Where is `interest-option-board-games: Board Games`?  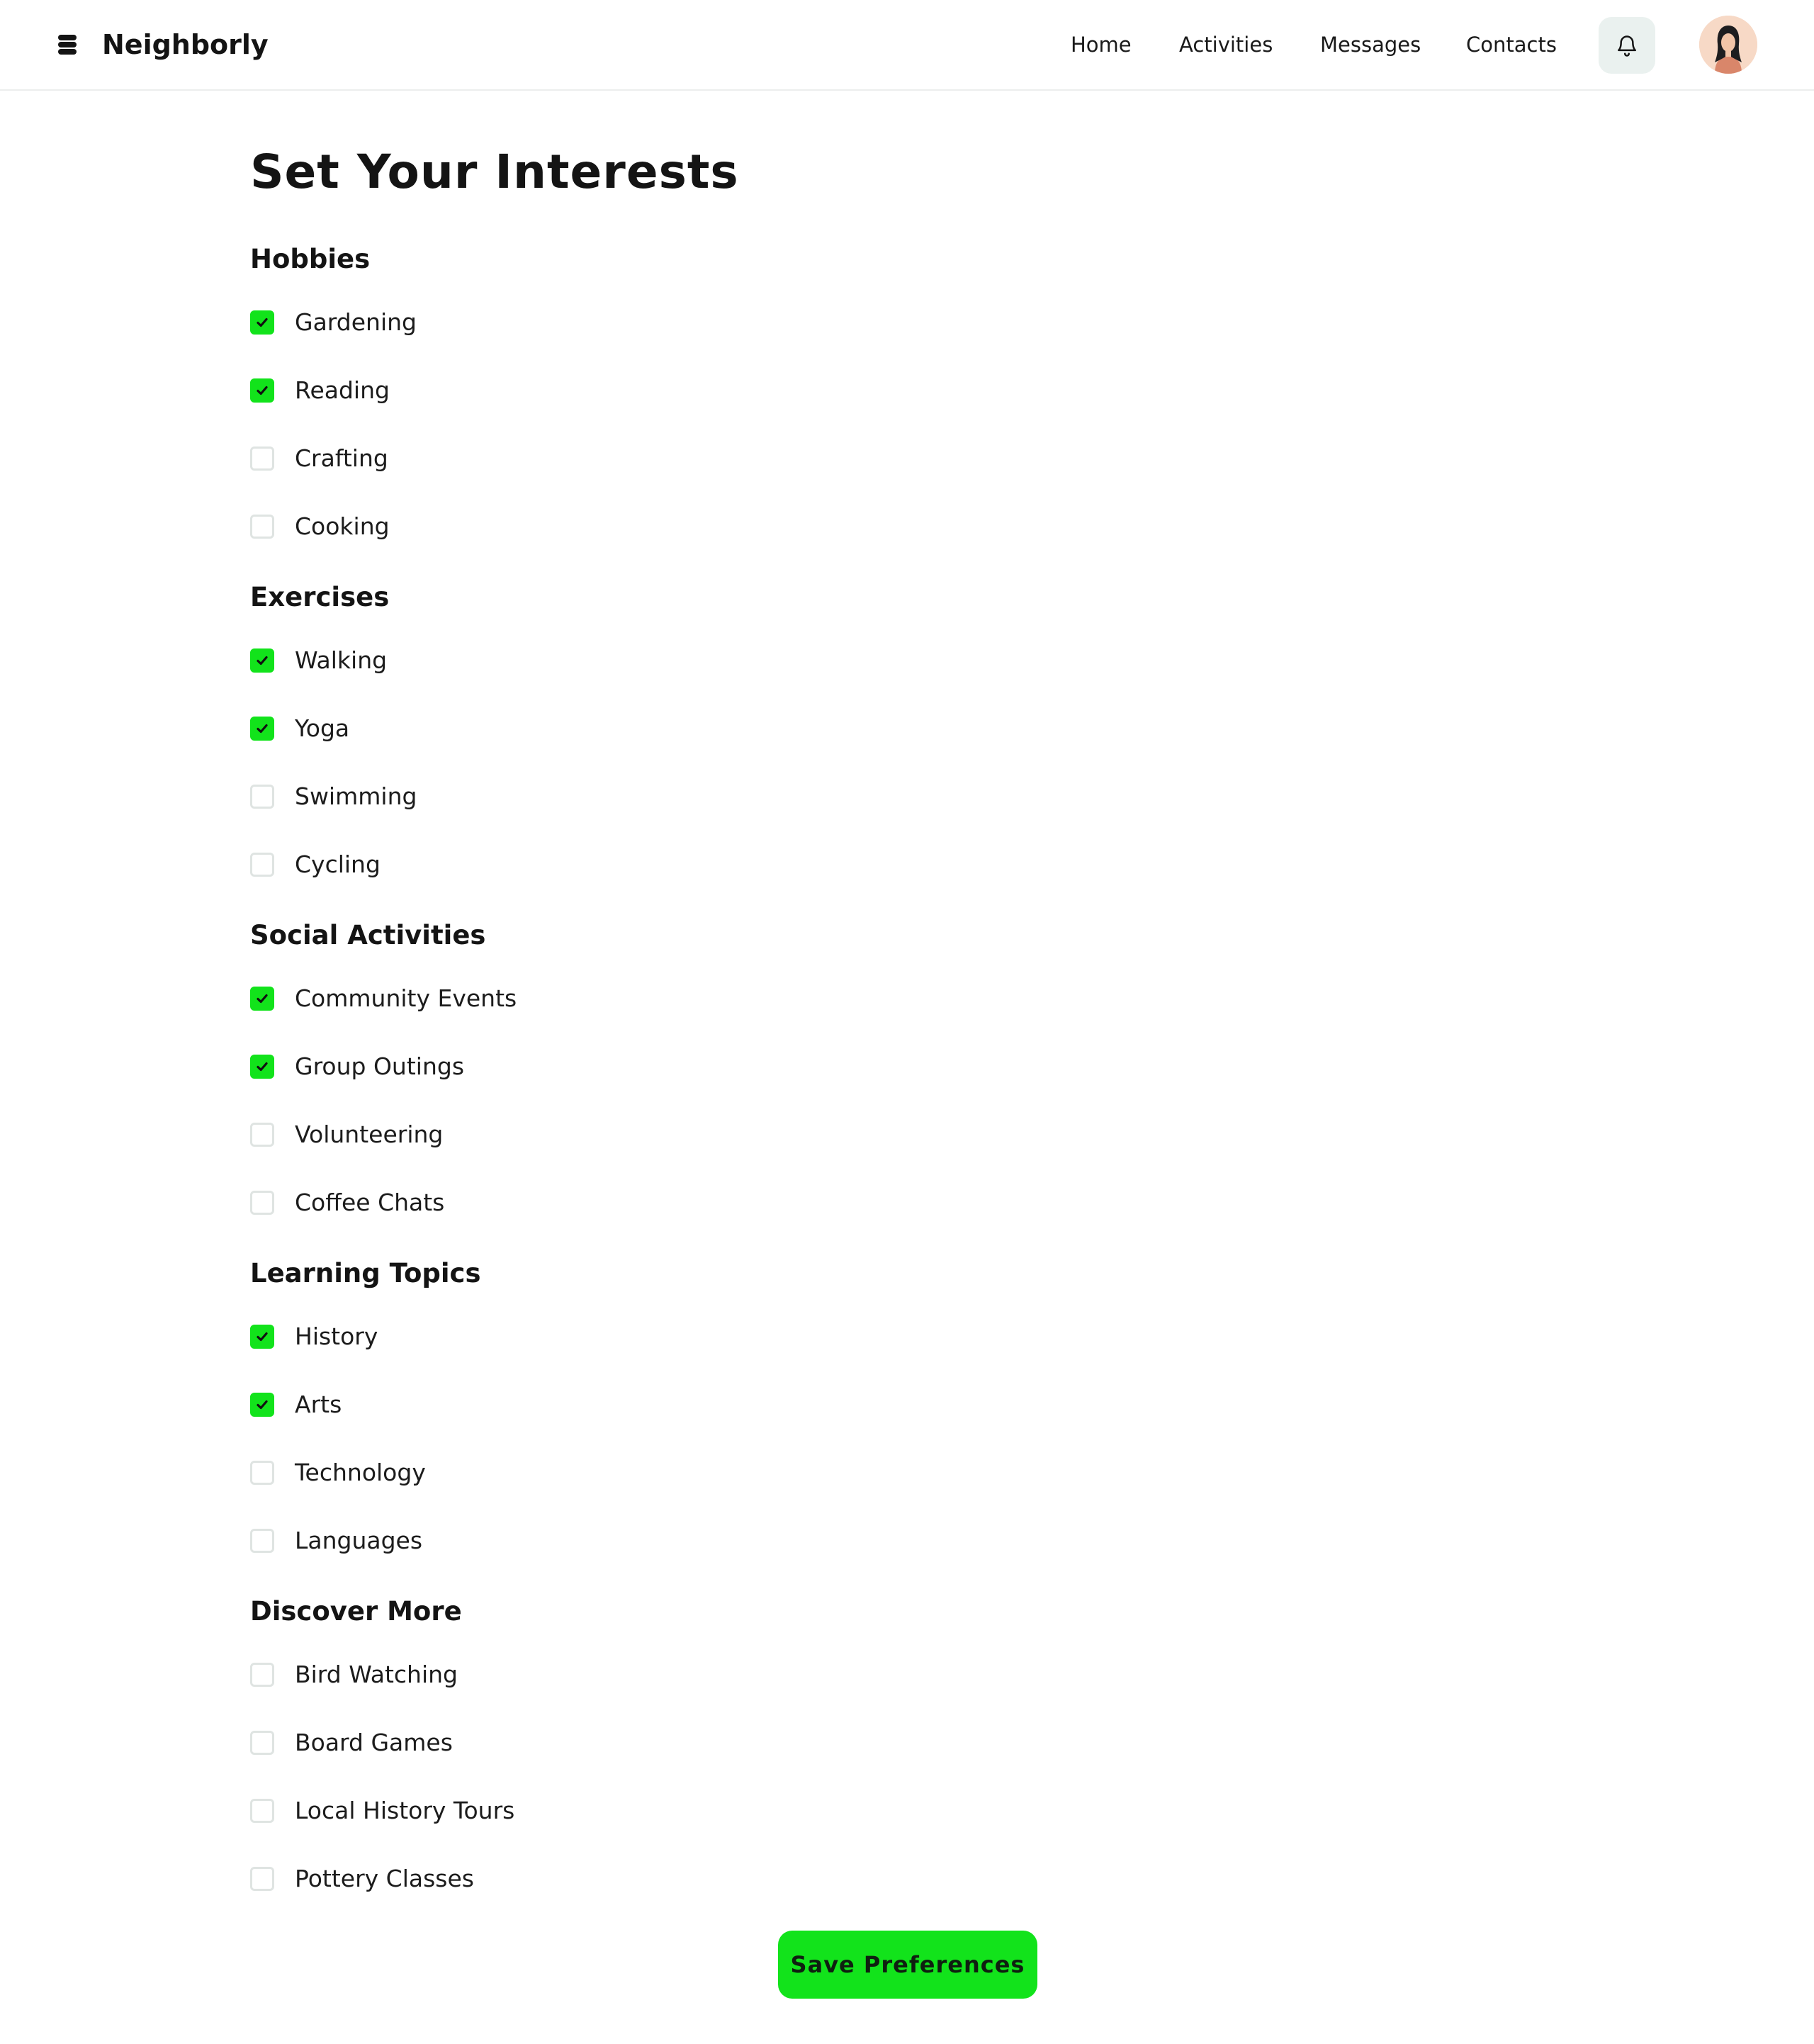
interest-option-board-games: Board Games is located at coordinates (351, 1743).